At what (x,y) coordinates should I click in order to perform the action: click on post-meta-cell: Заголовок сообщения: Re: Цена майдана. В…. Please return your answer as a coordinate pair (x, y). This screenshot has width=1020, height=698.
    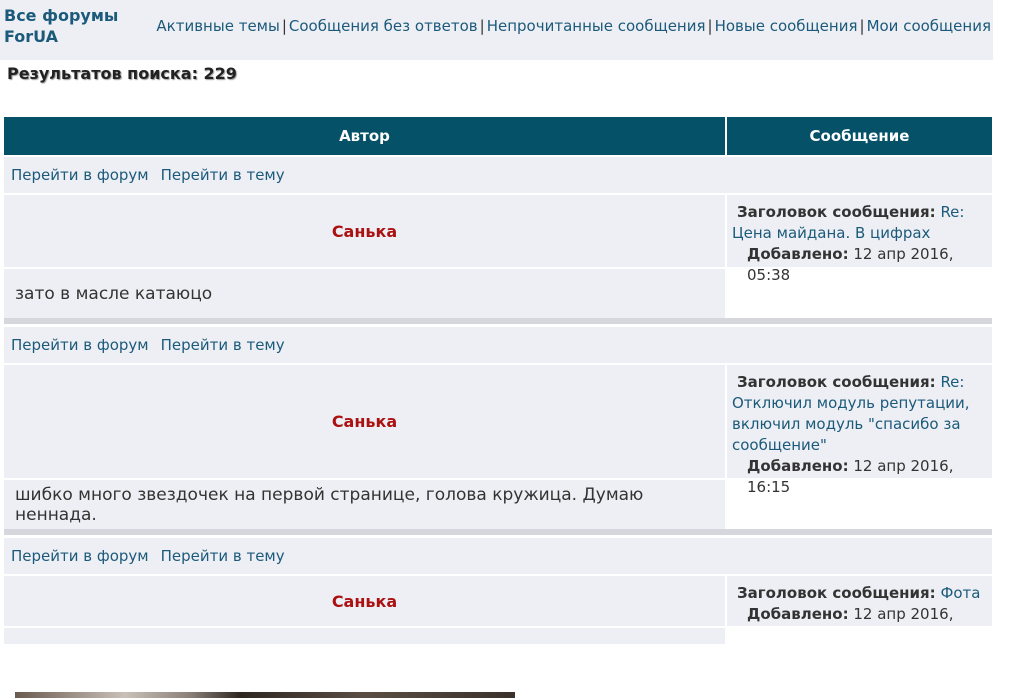
    Looking at the image, I should click on (859, 239).